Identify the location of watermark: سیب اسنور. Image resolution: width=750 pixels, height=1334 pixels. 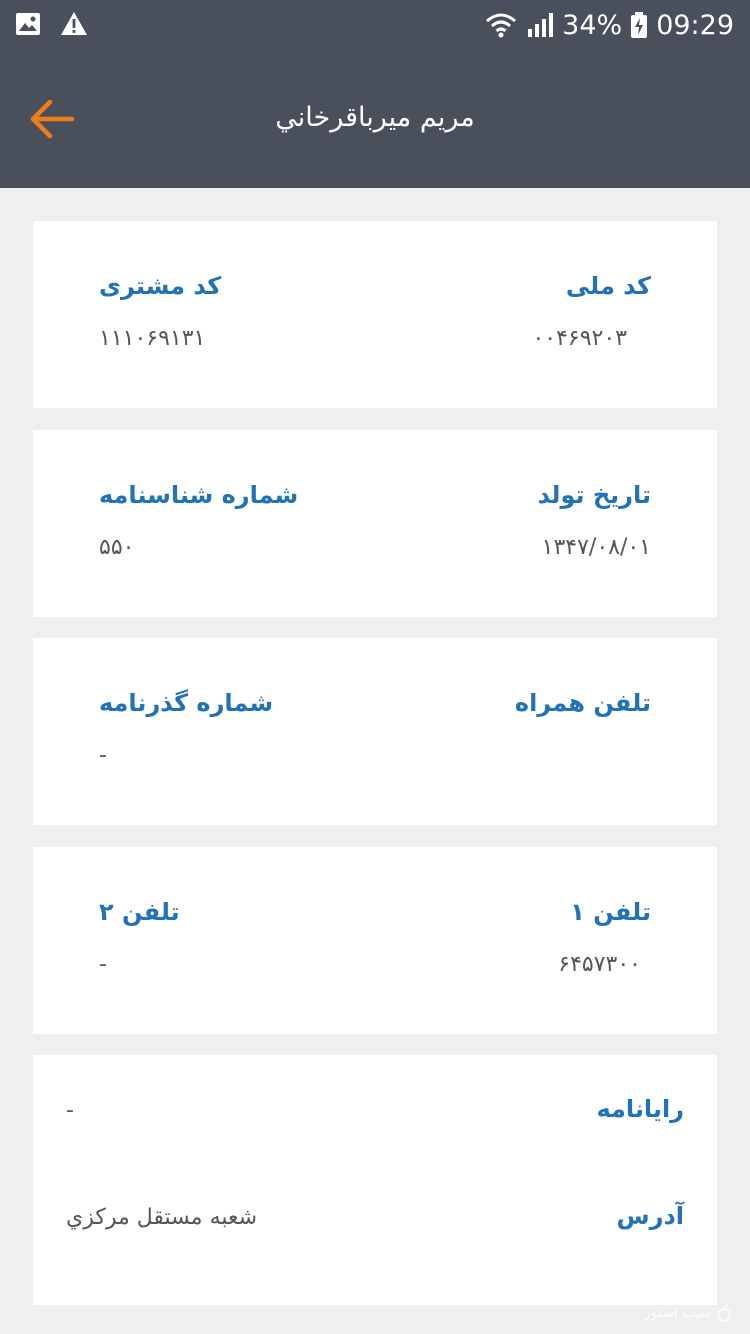
(688, 1313).